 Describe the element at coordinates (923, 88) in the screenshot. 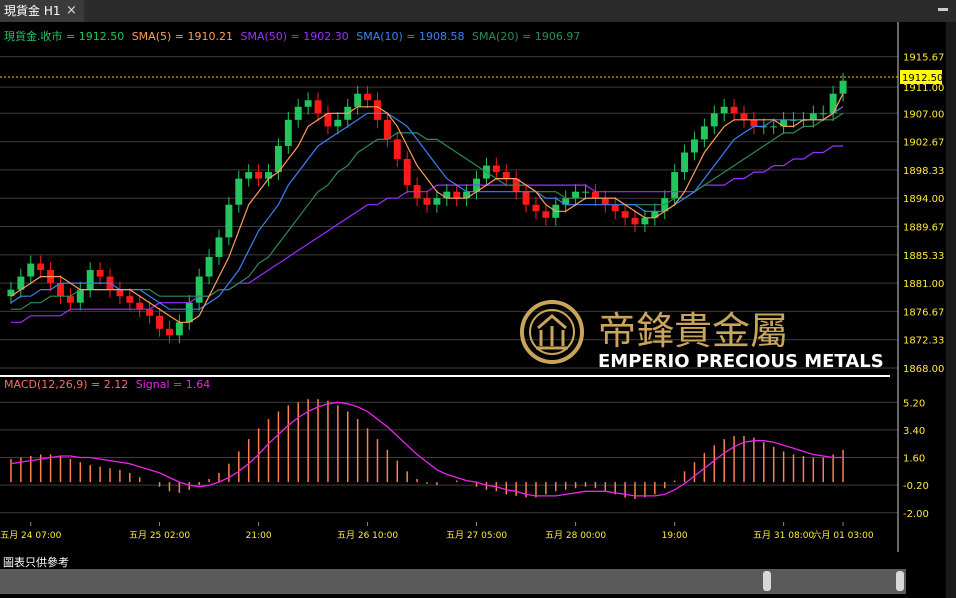

I see `y-tick-label: 1911.00` at that location.